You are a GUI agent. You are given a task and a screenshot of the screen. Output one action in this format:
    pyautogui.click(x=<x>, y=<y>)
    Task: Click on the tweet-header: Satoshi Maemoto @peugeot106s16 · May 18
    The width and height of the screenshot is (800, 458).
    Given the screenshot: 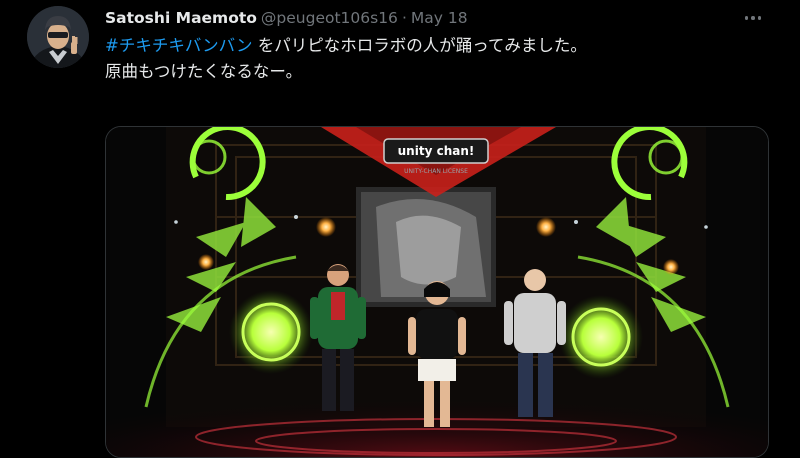 What is the action you would take?
    pyautogui.click(x=286, y=18)
    